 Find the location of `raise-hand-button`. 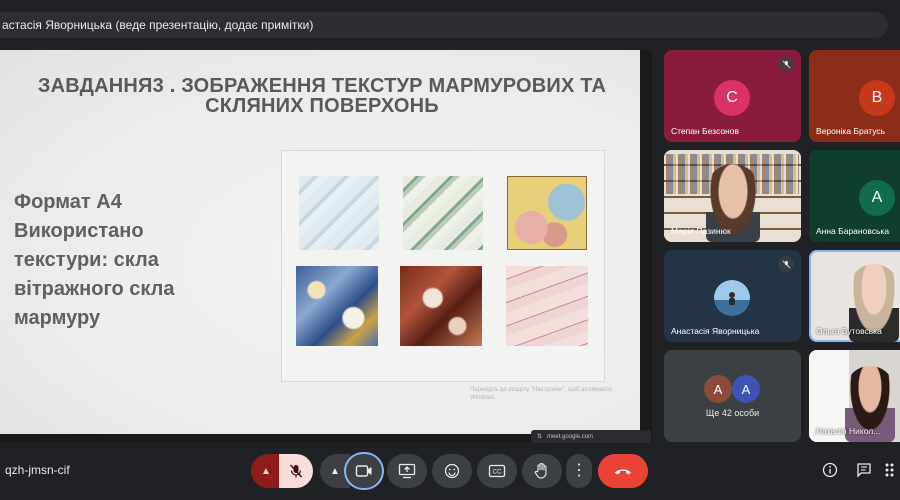

raise-hand-button is located at coordinates (542, 471).